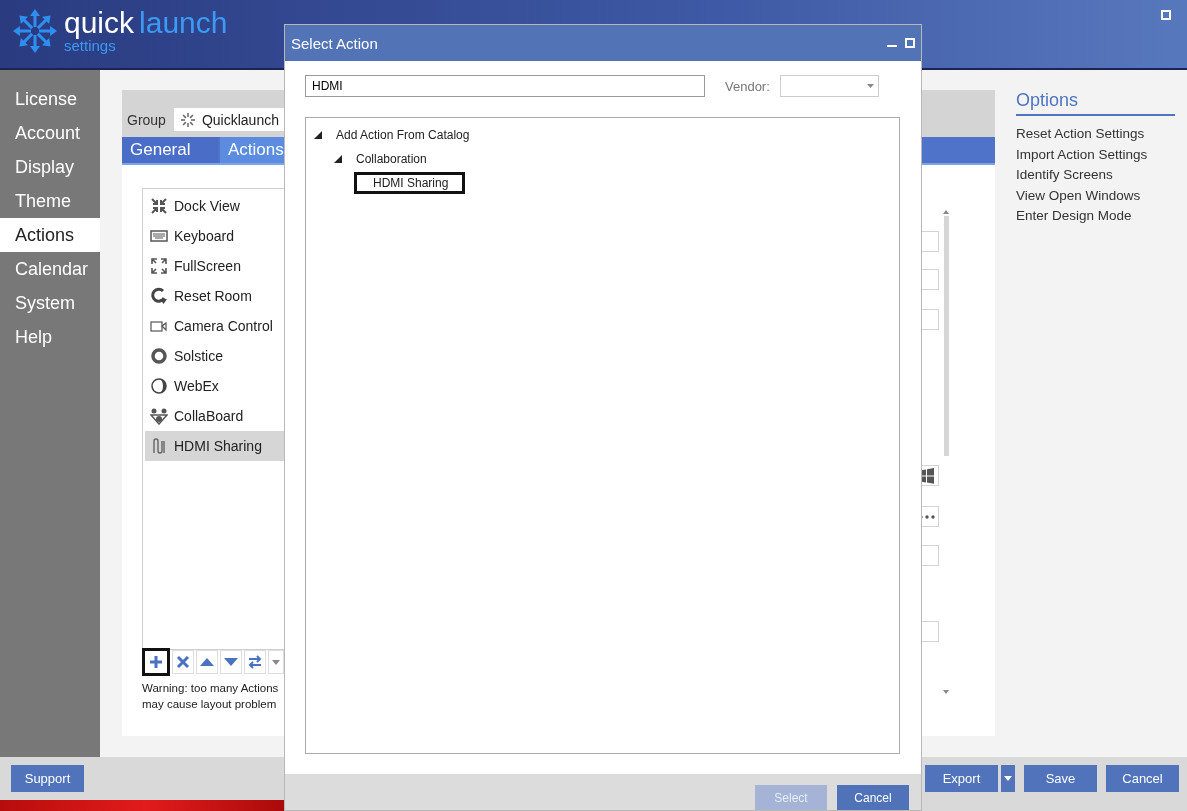  I want to click on option-link: View Open Windows, so click(1095, 195).